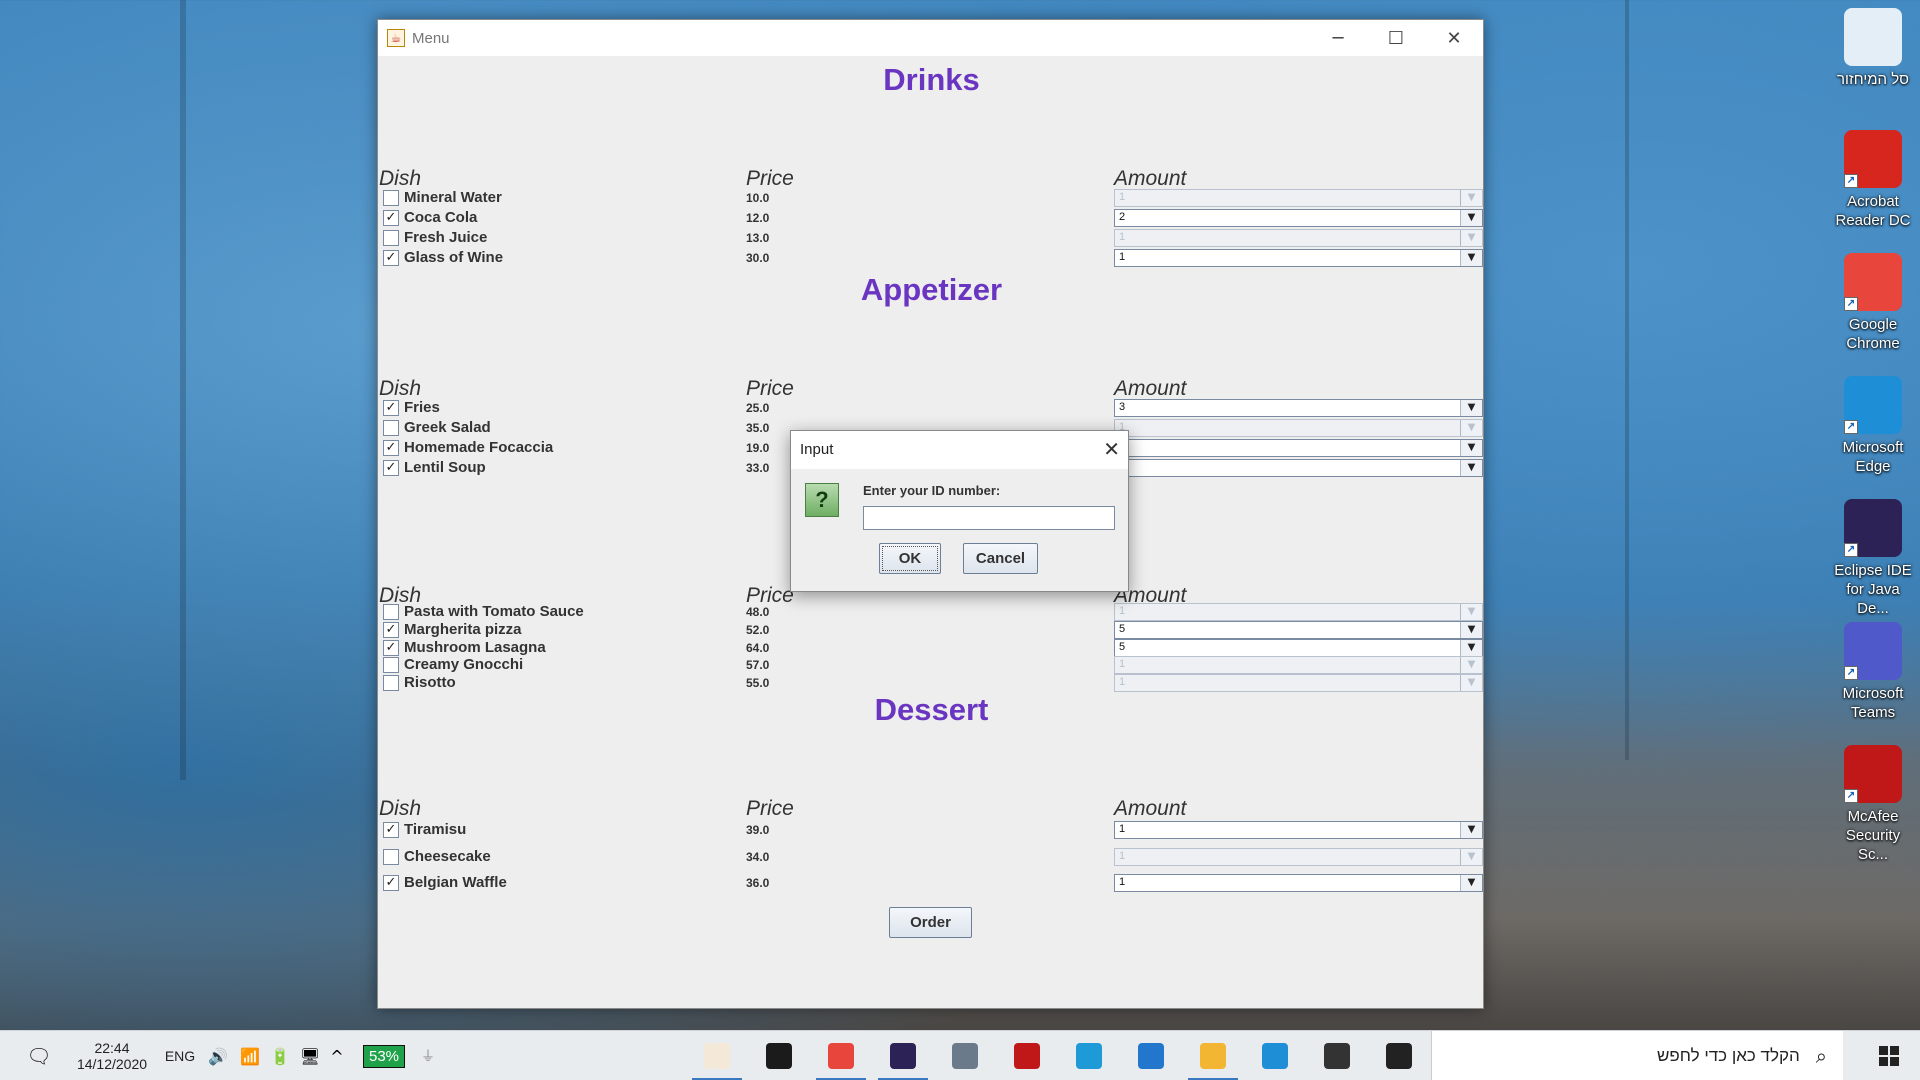  Describe the element at coordinates (1873, 774) in the screenshot. I see `mcafee-icon: ↗` at that location.